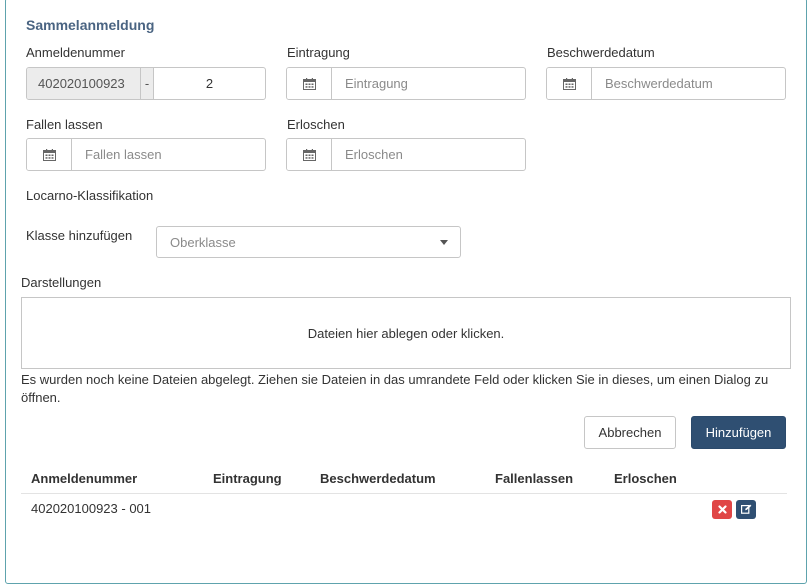 This screenshot has height=588, width=810. What do you see at coordinates (308, 242) in the screenshot?
I see `oberklasse-select: Oberklasse` at bounding box center [308, 242].